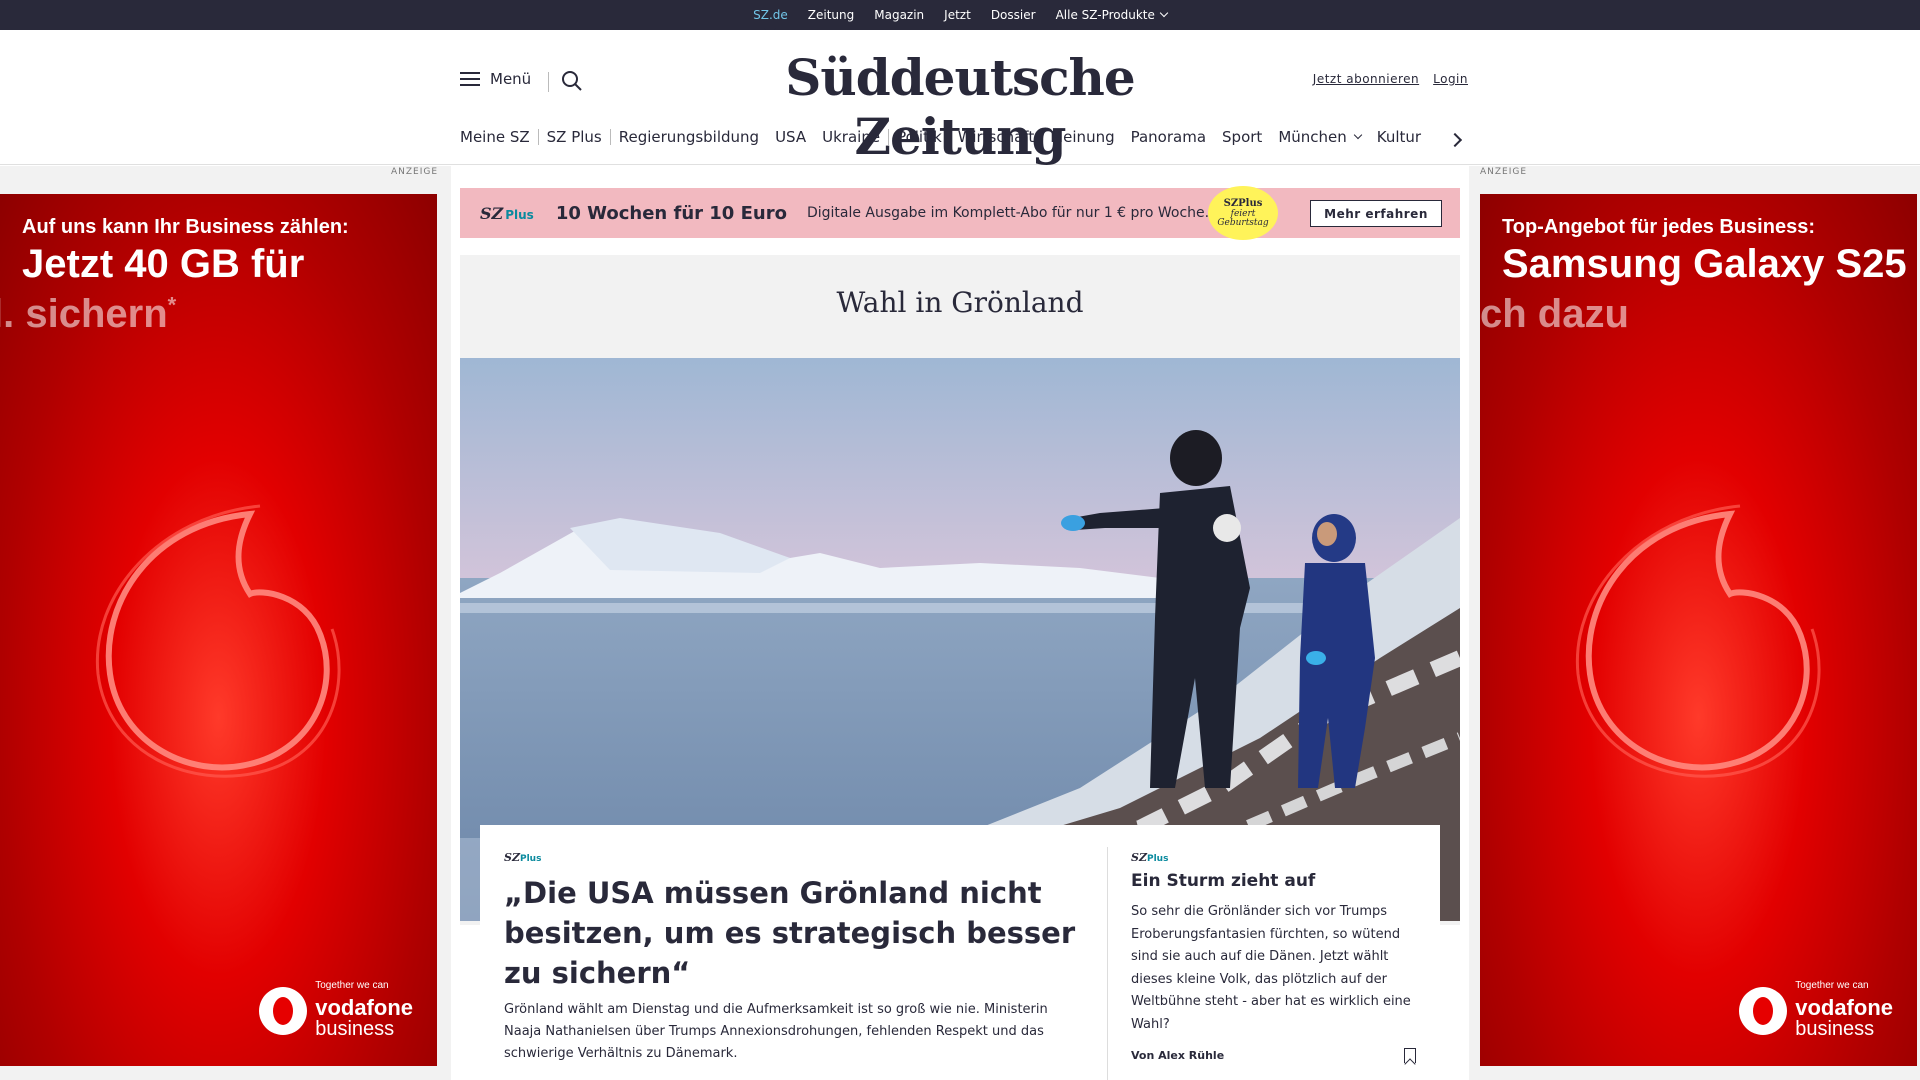 This screenshot has width=1920, height=1080. What do you see at coordinates (1243, 213) in the screenshot?
I see `birthday-badge: SZPlus feiert Geburtstag` at bounding box center [1243, 213].